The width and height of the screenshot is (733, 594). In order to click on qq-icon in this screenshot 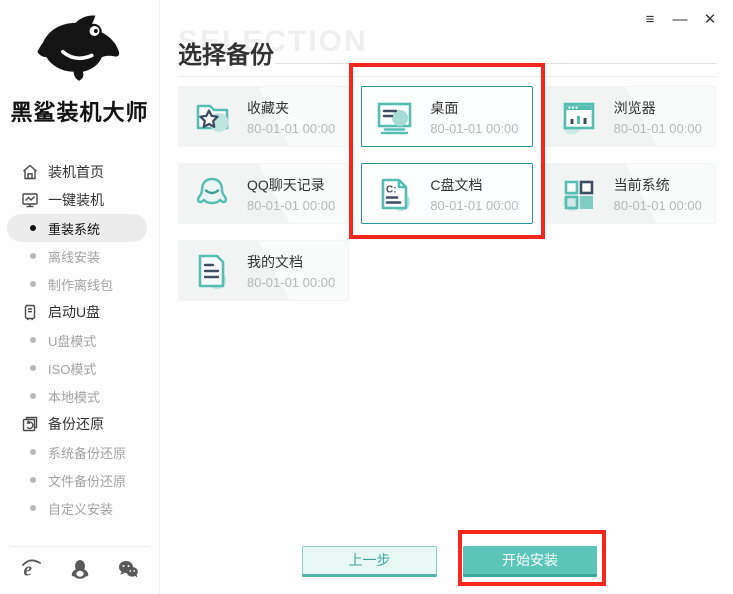, I will do `click(80, 569)`.